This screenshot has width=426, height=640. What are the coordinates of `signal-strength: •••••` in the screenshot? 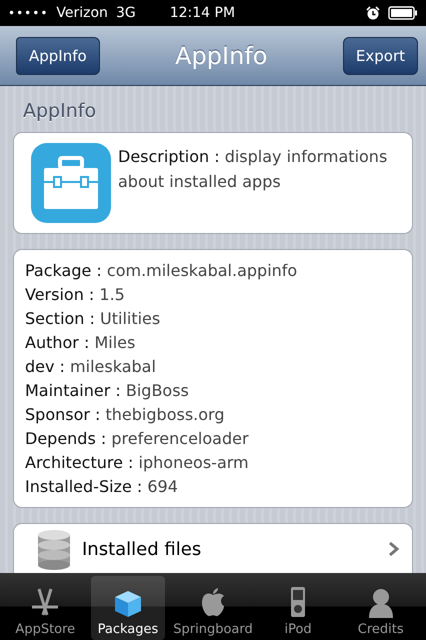 It's located at (28, 13).